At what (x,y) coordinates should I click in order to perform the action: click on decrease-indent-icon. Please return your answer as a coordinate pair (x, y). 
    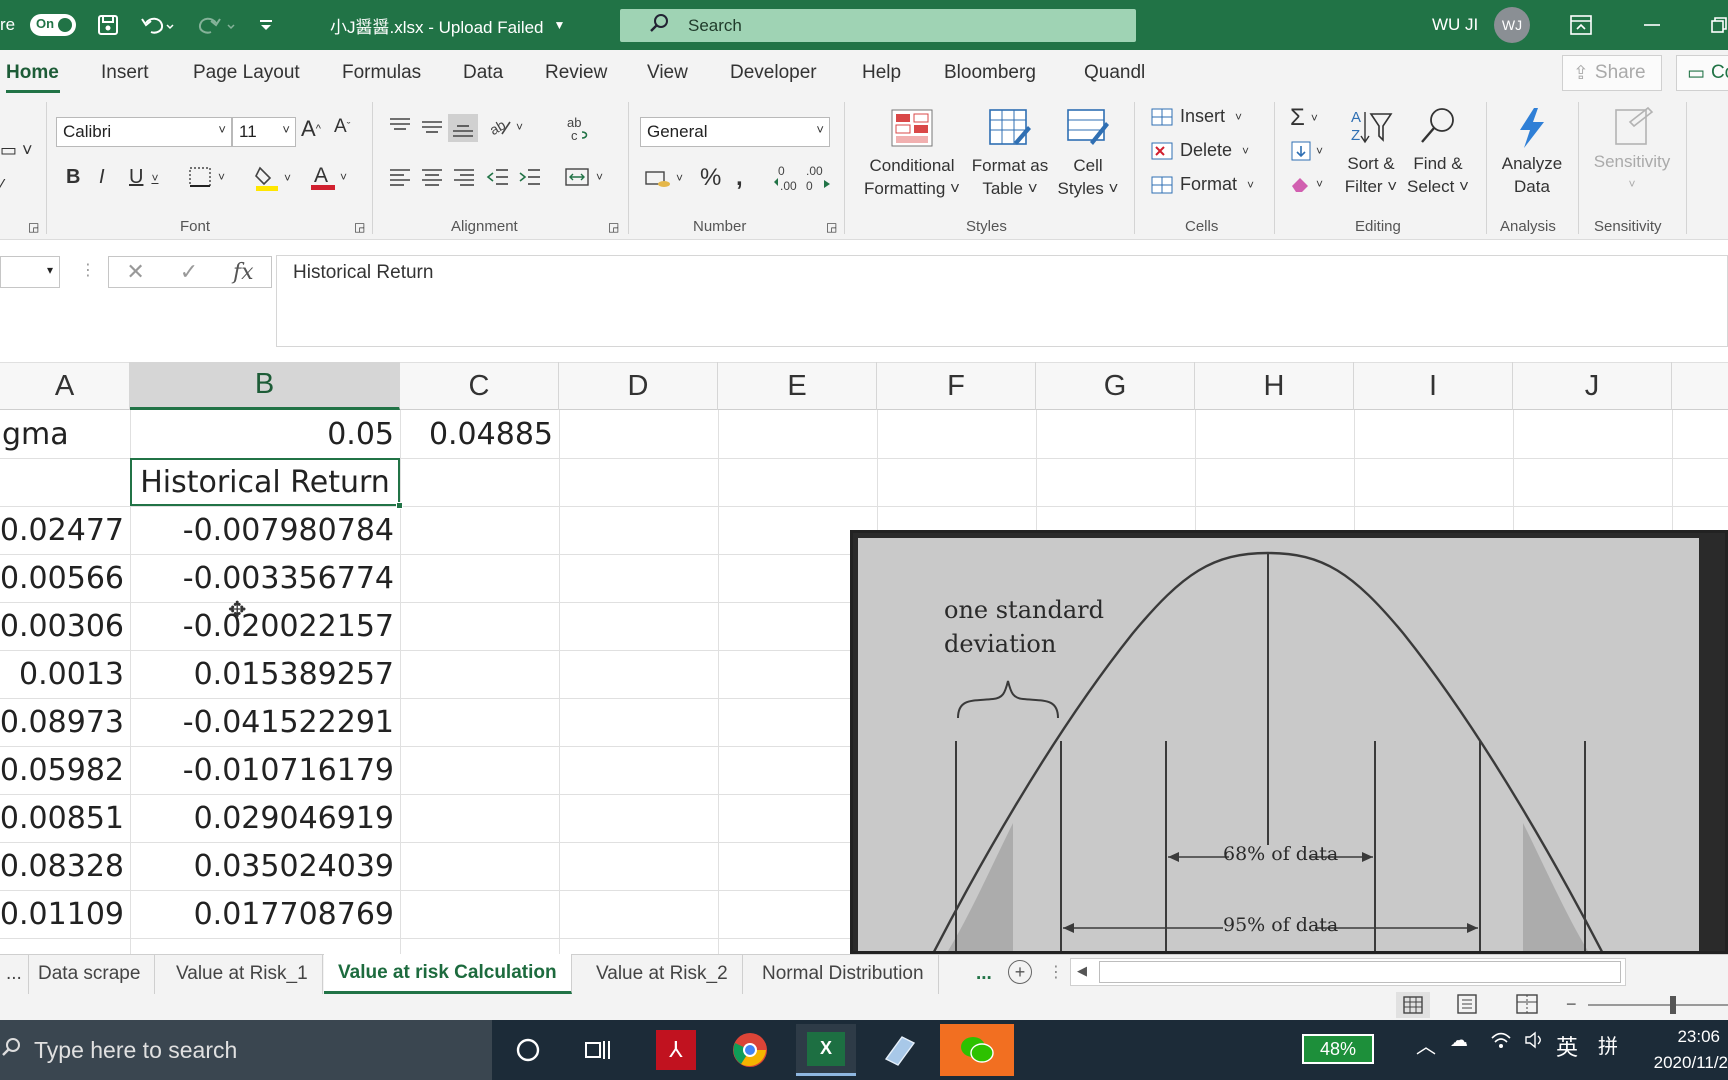
    Looking at the image, I should click on (498, 177).